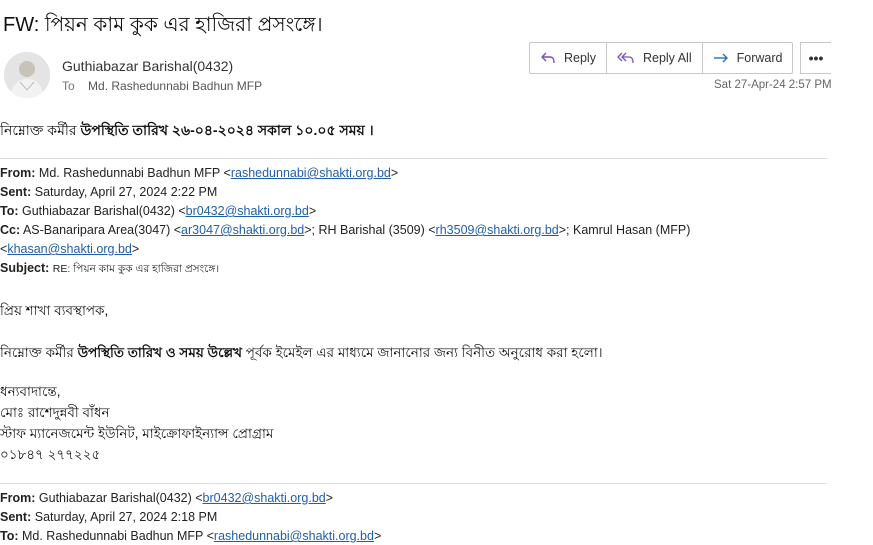  Describe the element at coordinates (311, 173) in the screenshot. I see `fwd1-from-email-link: rashedunnabi@shakti.org.bd` at that location.